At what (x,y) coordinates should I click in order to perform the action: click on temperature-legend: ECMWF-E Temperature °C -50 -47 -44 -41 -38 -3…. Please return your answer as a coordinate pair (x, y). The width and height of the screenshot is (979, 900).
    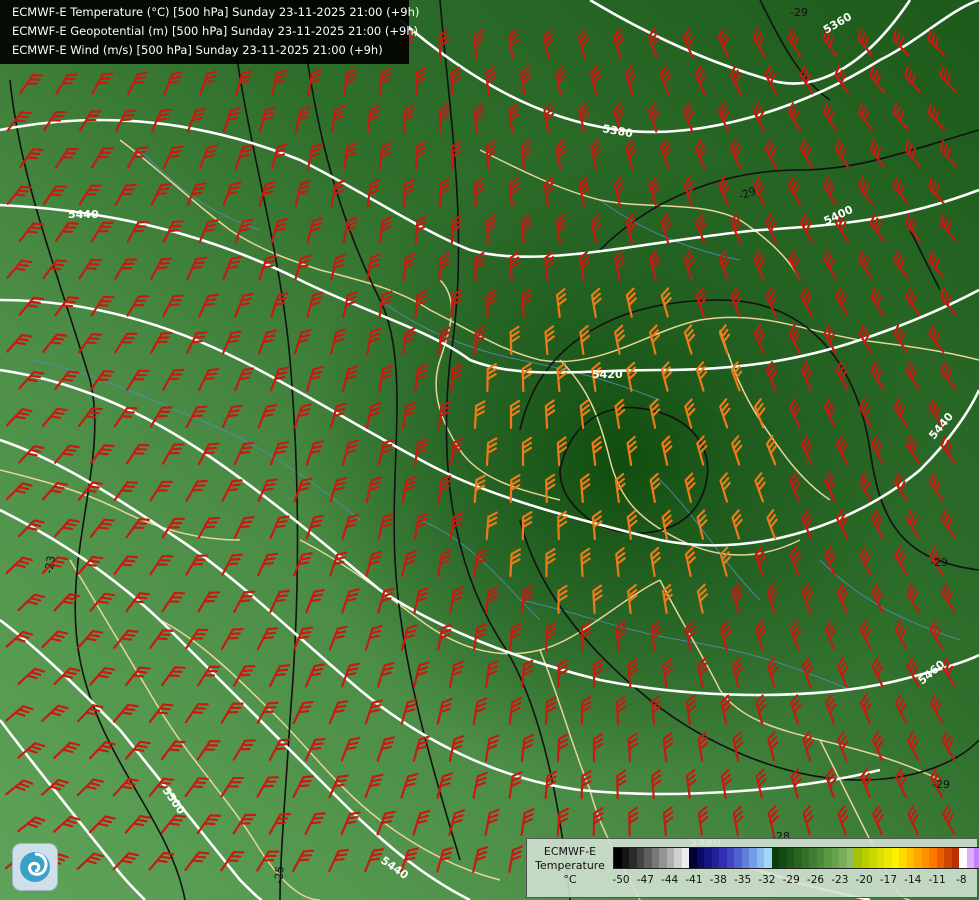
    Looking at the image, I should click on (752, 868).